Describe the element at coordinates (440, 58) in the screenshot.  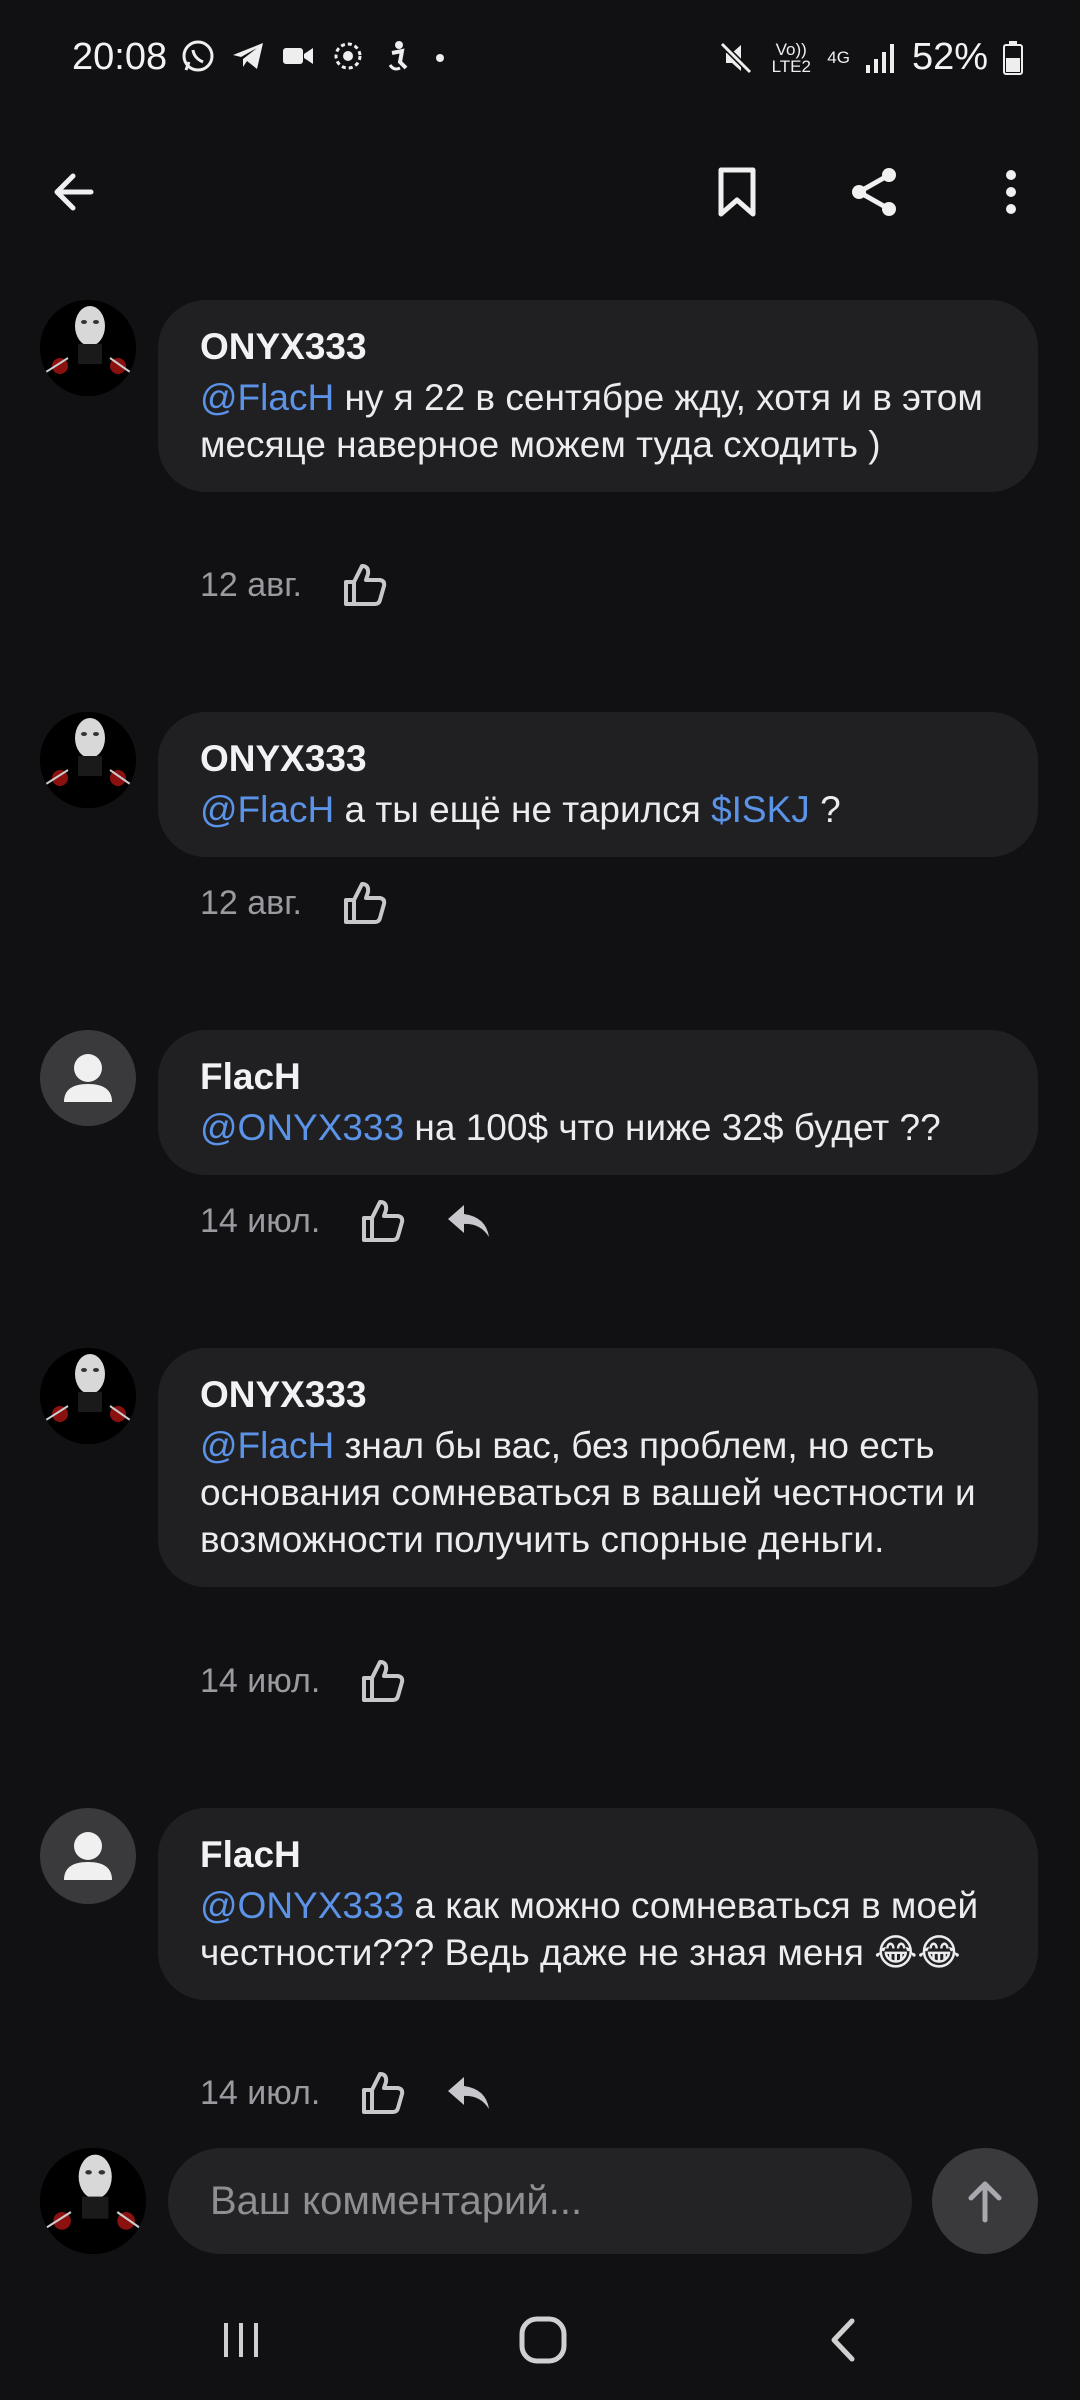
I see `more-notifications-dot-icon` at that location.